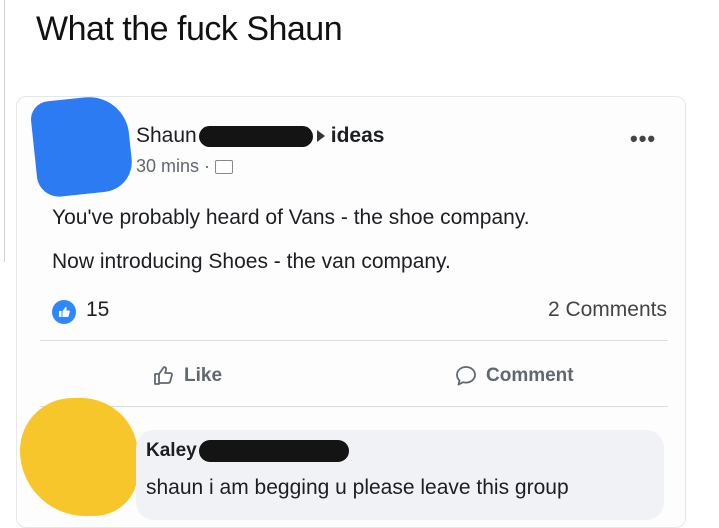 This screenshot has width=719, height=528. What do you see at coordinates (530, 375) in the screenshot?
I see `comment-label: Comment` at bounding box center [530, 375].